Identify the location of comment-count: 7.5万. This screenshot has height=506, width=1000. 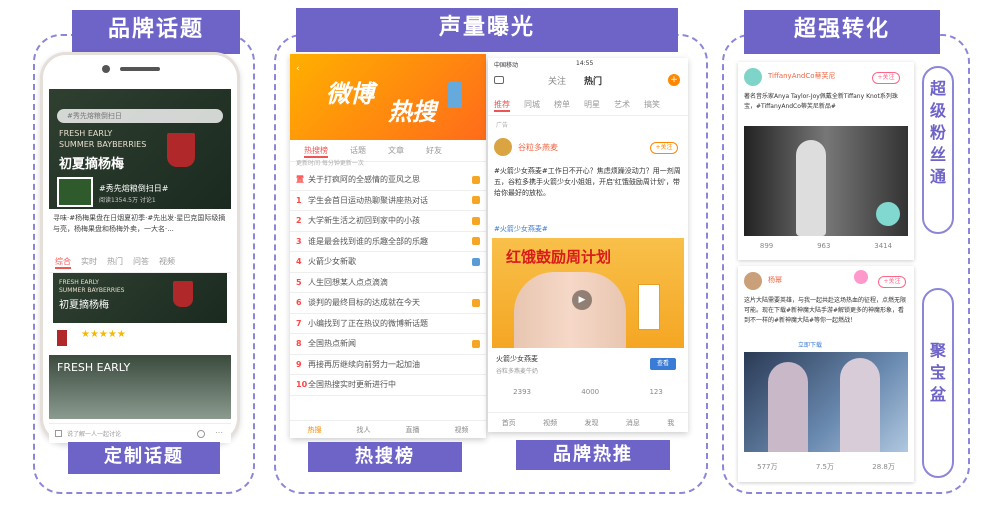
(825, 467).